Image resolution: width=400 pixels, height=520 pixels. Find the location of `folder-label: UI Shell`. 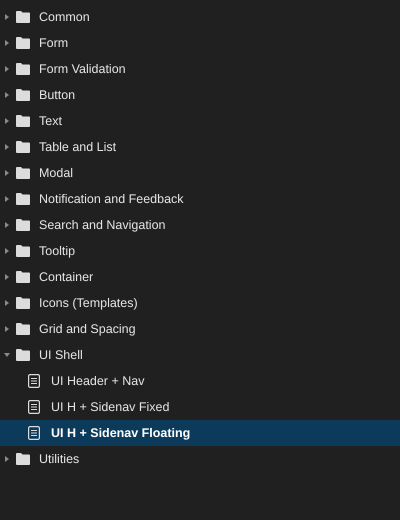

folder-label: UI Shell is located at coordinates (61, 355).